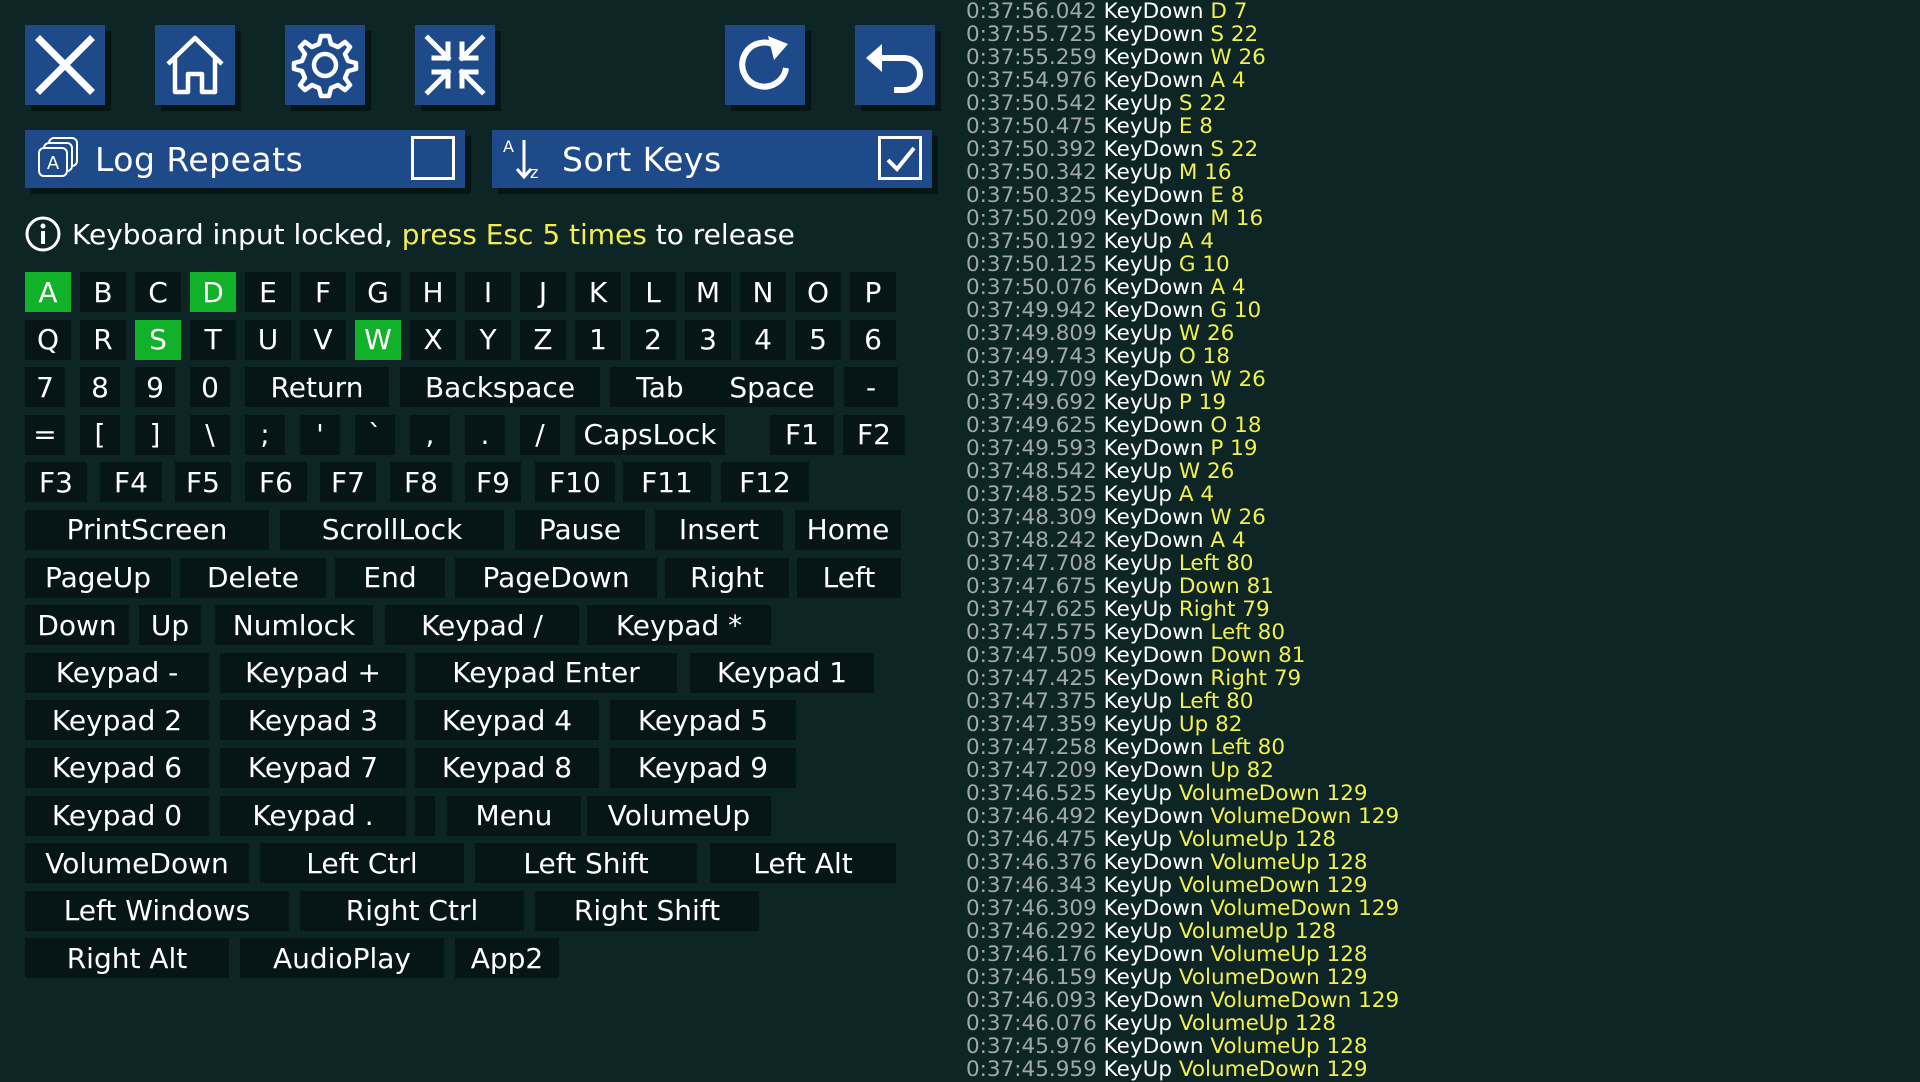  What do you see at coordinates (65, 65) in the screenshot?
I see `close-button` at bounding box center [65, 65].